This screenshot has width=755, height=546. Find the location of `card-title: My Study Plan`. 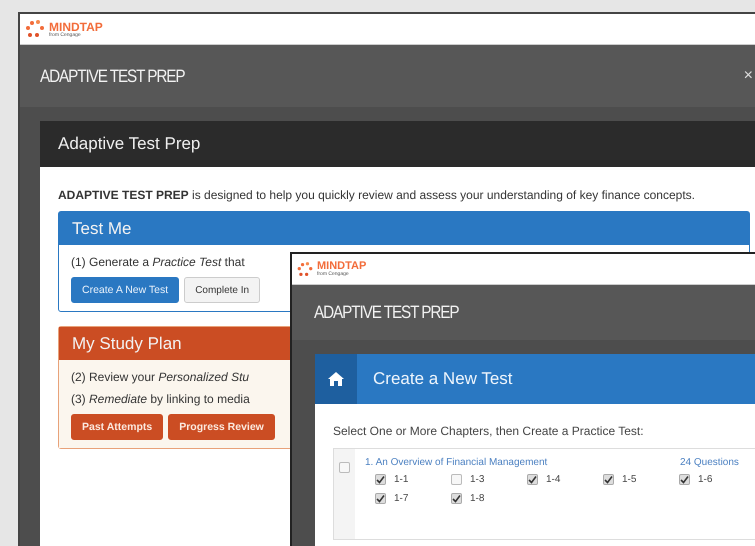

card-title: My Study Plan is located at coordinates (127, 344).